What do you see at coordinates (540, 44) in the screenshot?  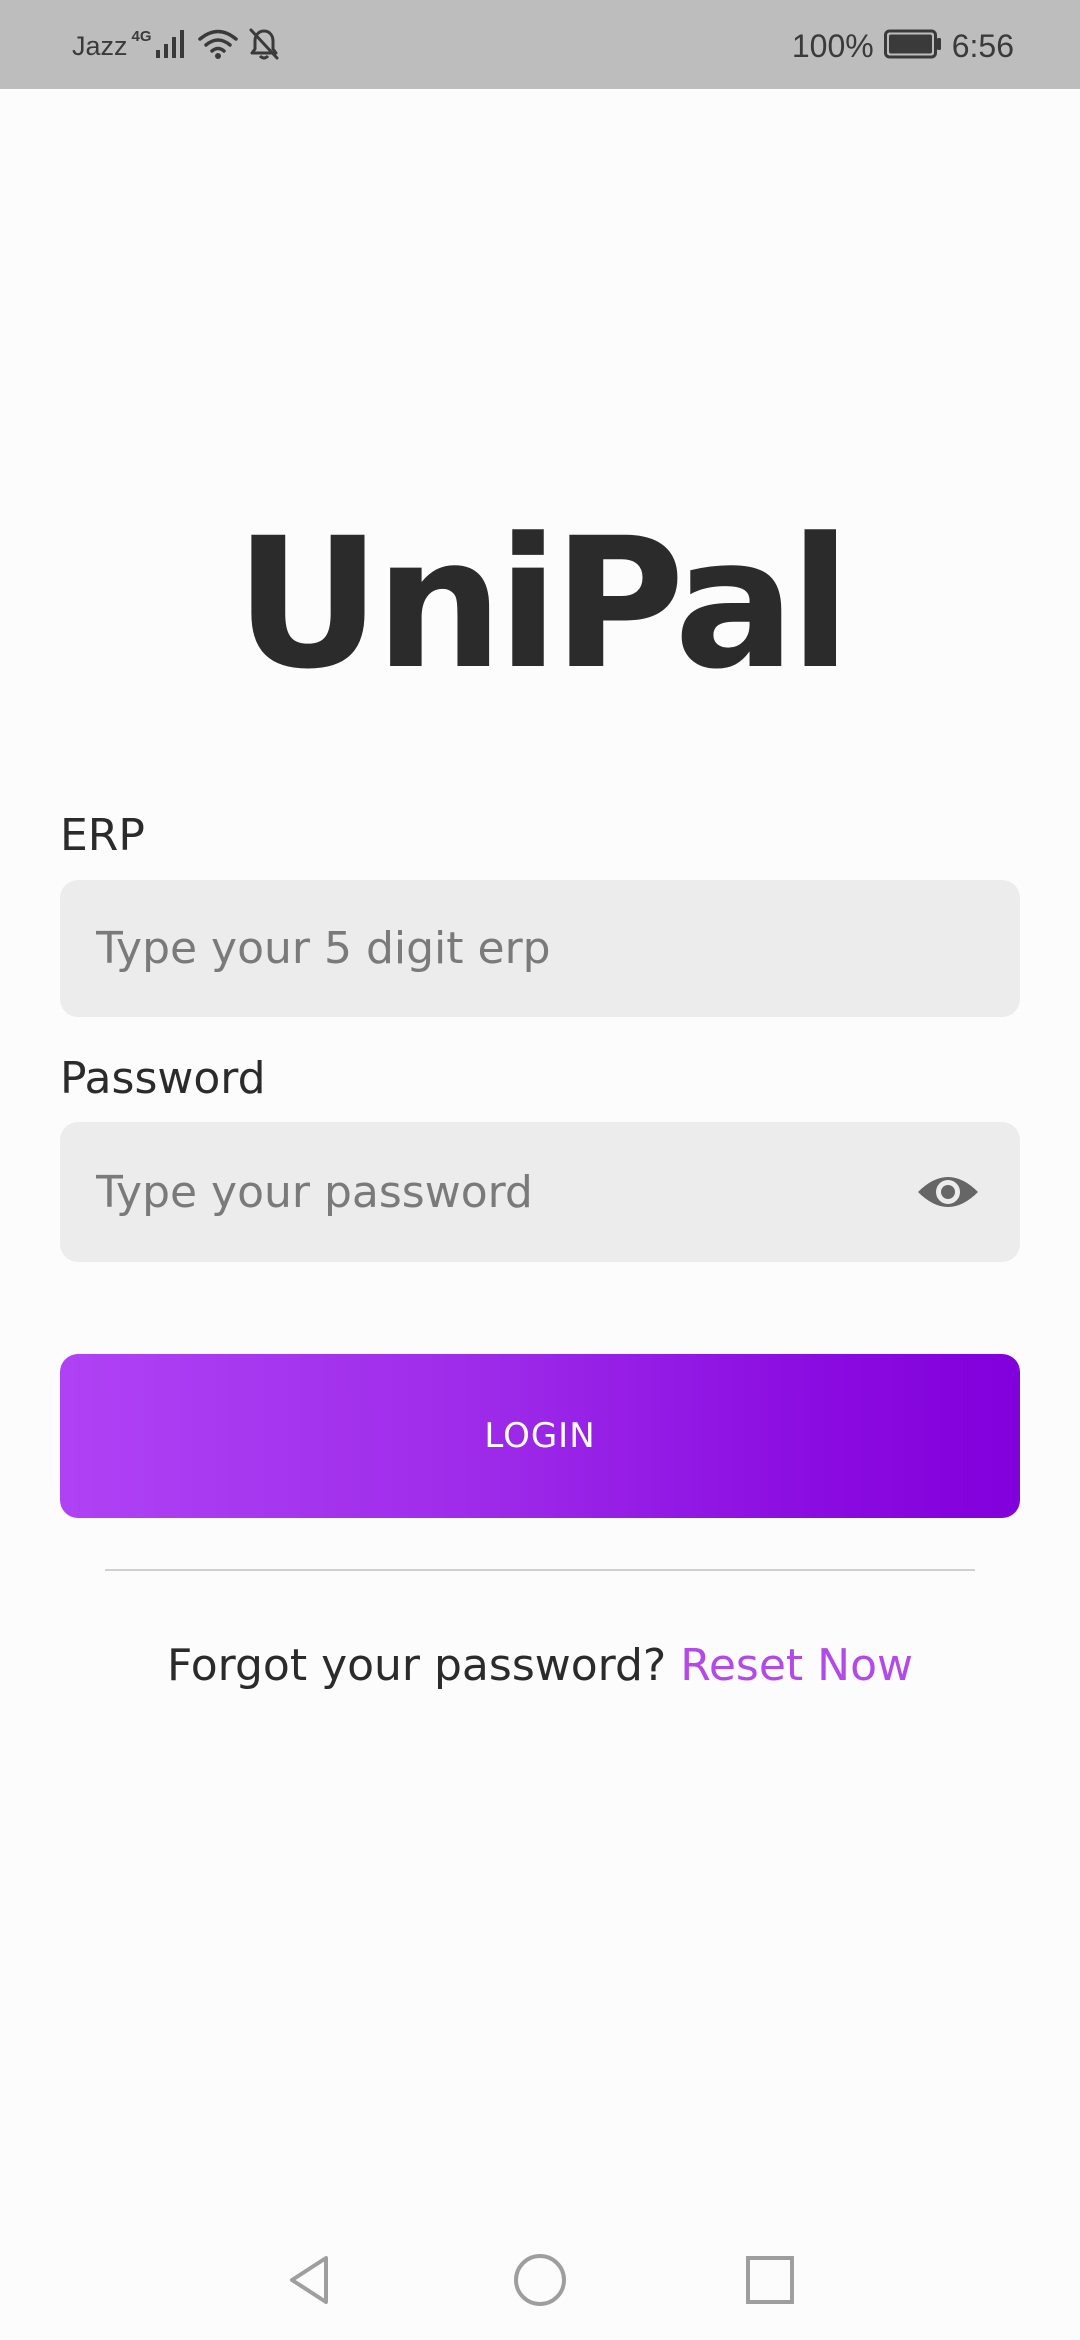 I see `status-bar: Jazz 4G 100% 6:56` at bounding box center [540, 44].